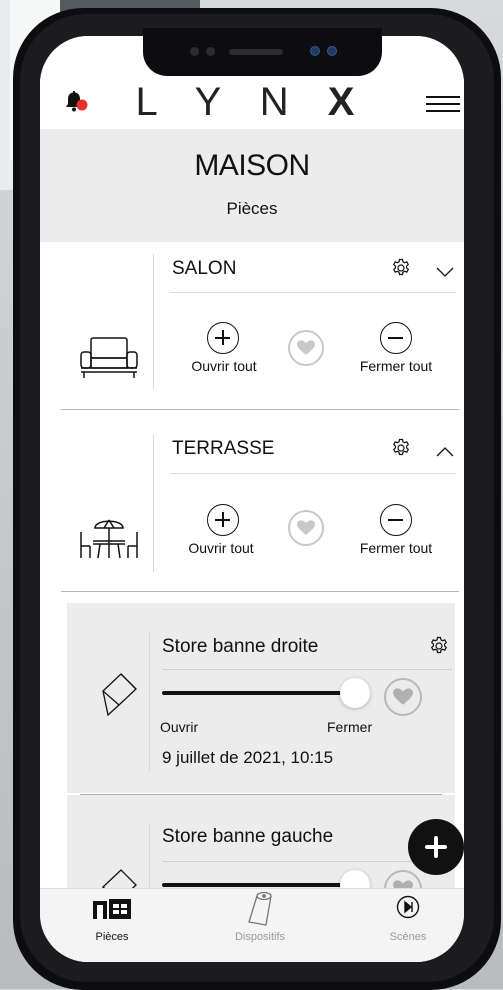  What do you see at coordinates (149, 701) in the screenshot?
I see `device-divider-line` at bounding box center [149, 701].